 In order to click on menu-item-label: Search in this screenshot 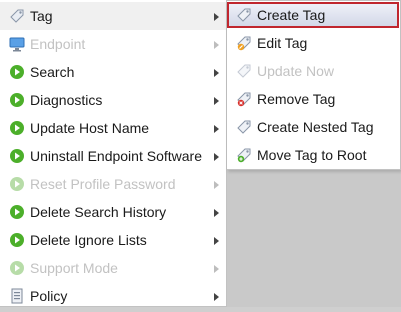, I will do `click(52, 72)`.